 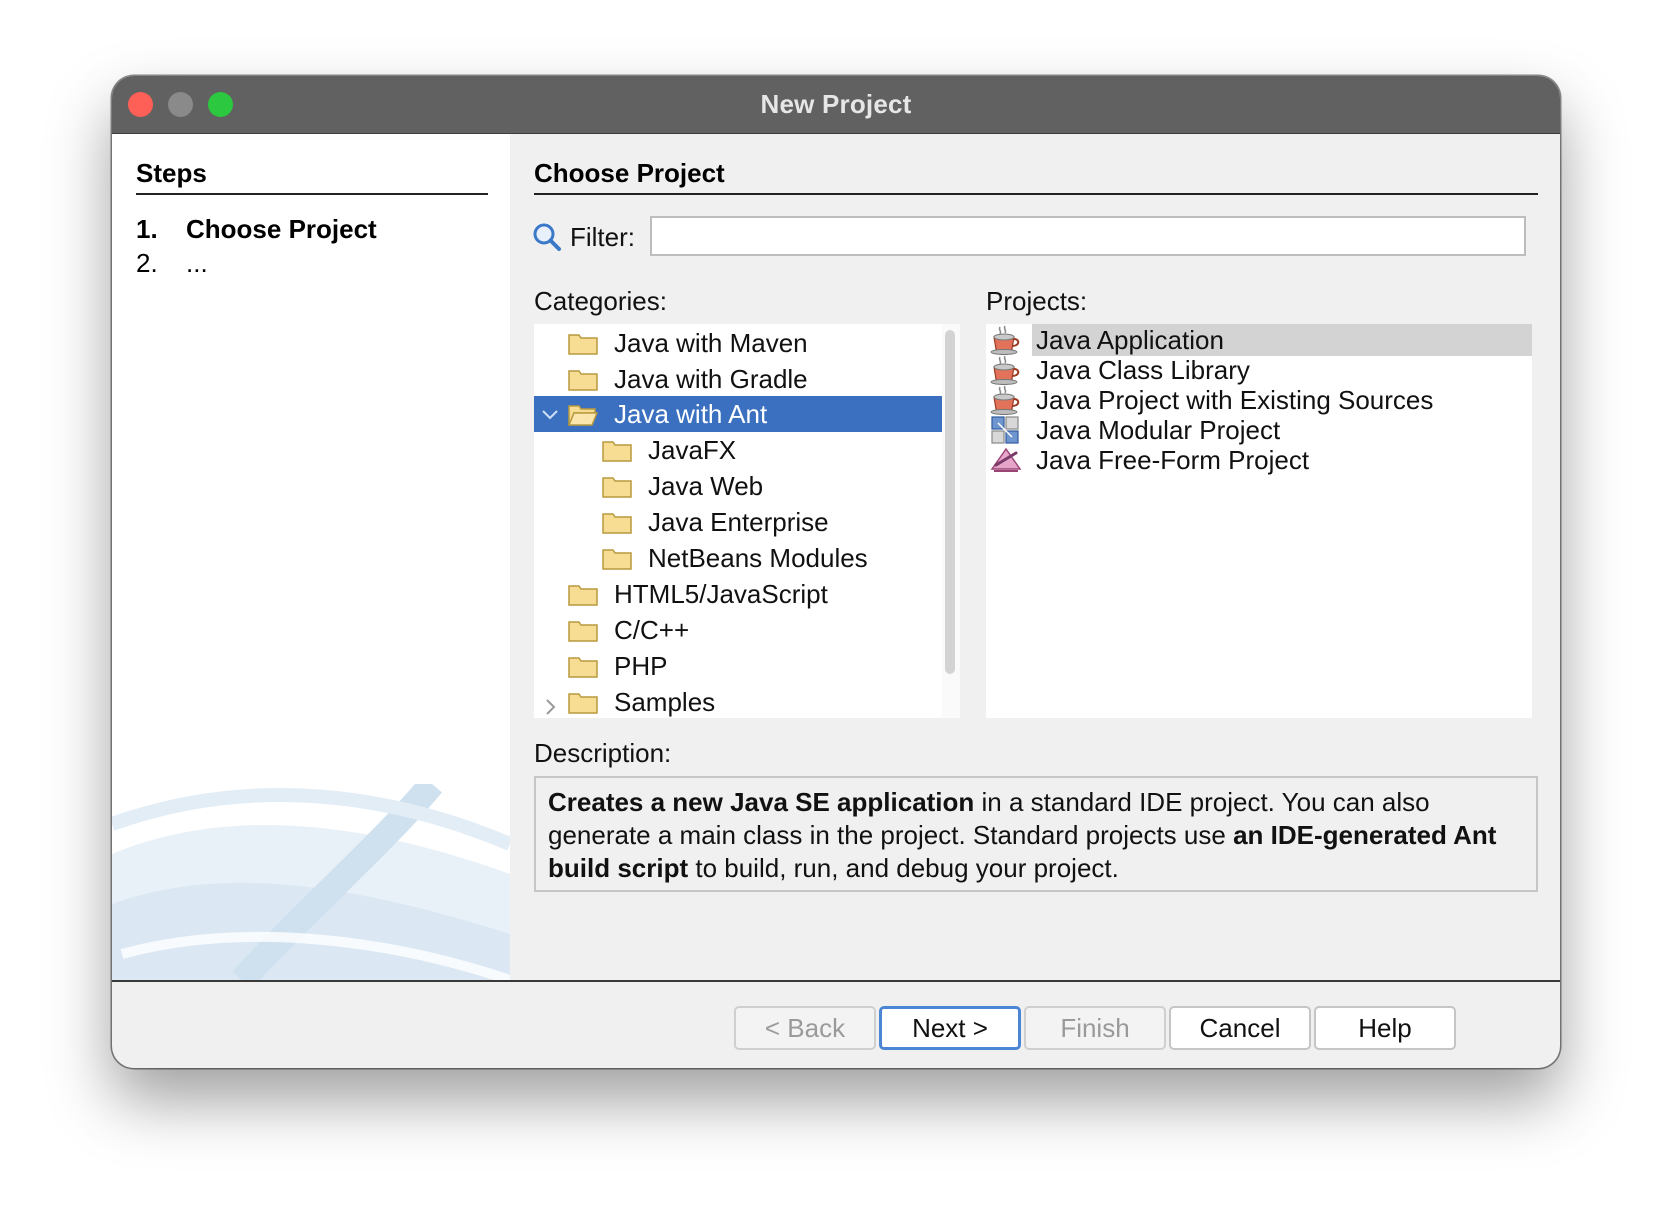 I want to click on tree-item-label: Samples, so click(x=665, y=702).